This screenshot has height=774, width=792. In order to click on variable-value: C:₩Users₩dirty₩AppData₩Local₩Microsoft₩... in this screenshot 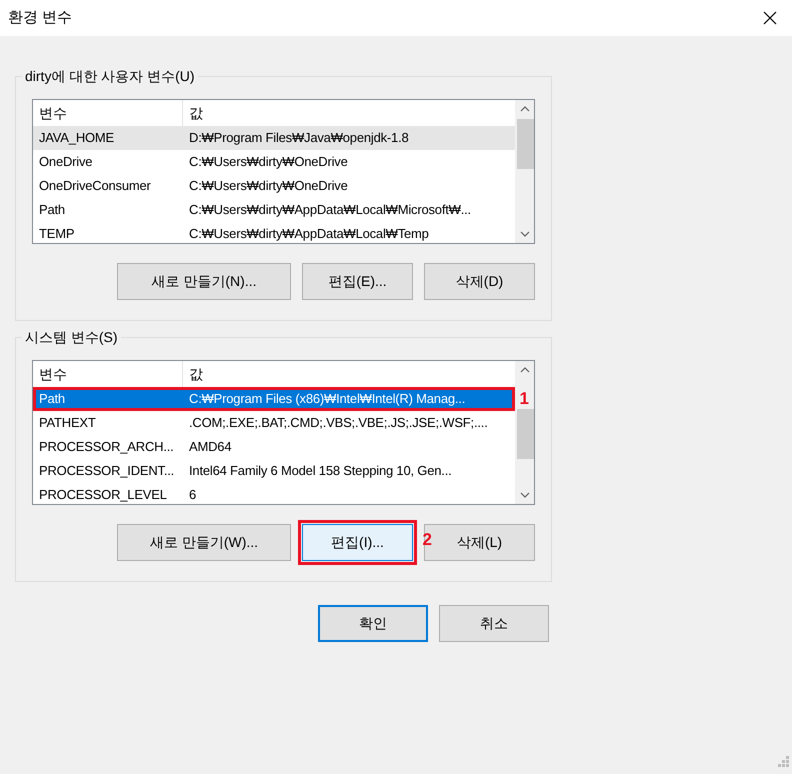, I will do `click(329, 210)`.